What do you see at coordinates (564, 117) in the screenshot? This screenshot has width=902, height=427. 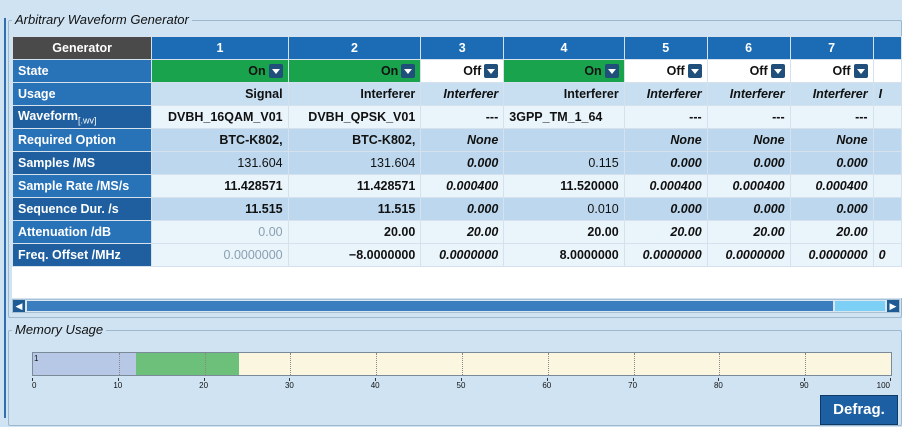 I see `waveform-cell-4: 3GPP_TM_1_64` at bounding box center [564, 117].